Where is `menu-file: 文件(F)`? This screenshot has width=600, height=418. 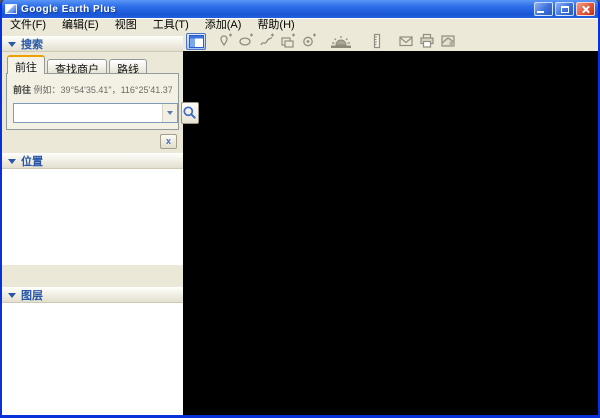 menu-file: 文件(F) is located at coordinates (28, 25).